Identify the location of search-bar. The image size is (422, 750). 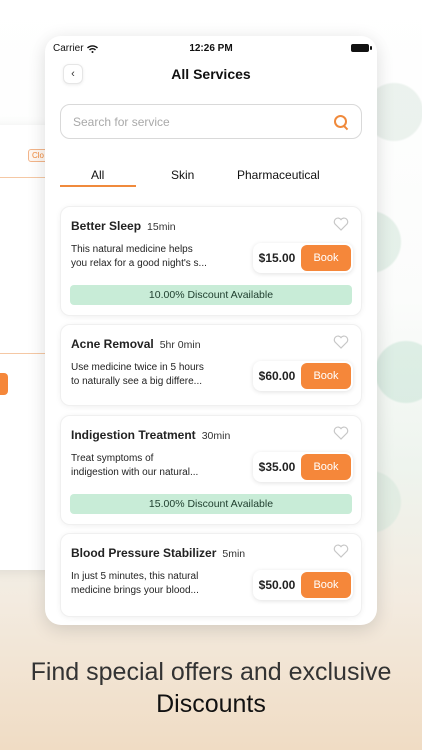
(211, 121).